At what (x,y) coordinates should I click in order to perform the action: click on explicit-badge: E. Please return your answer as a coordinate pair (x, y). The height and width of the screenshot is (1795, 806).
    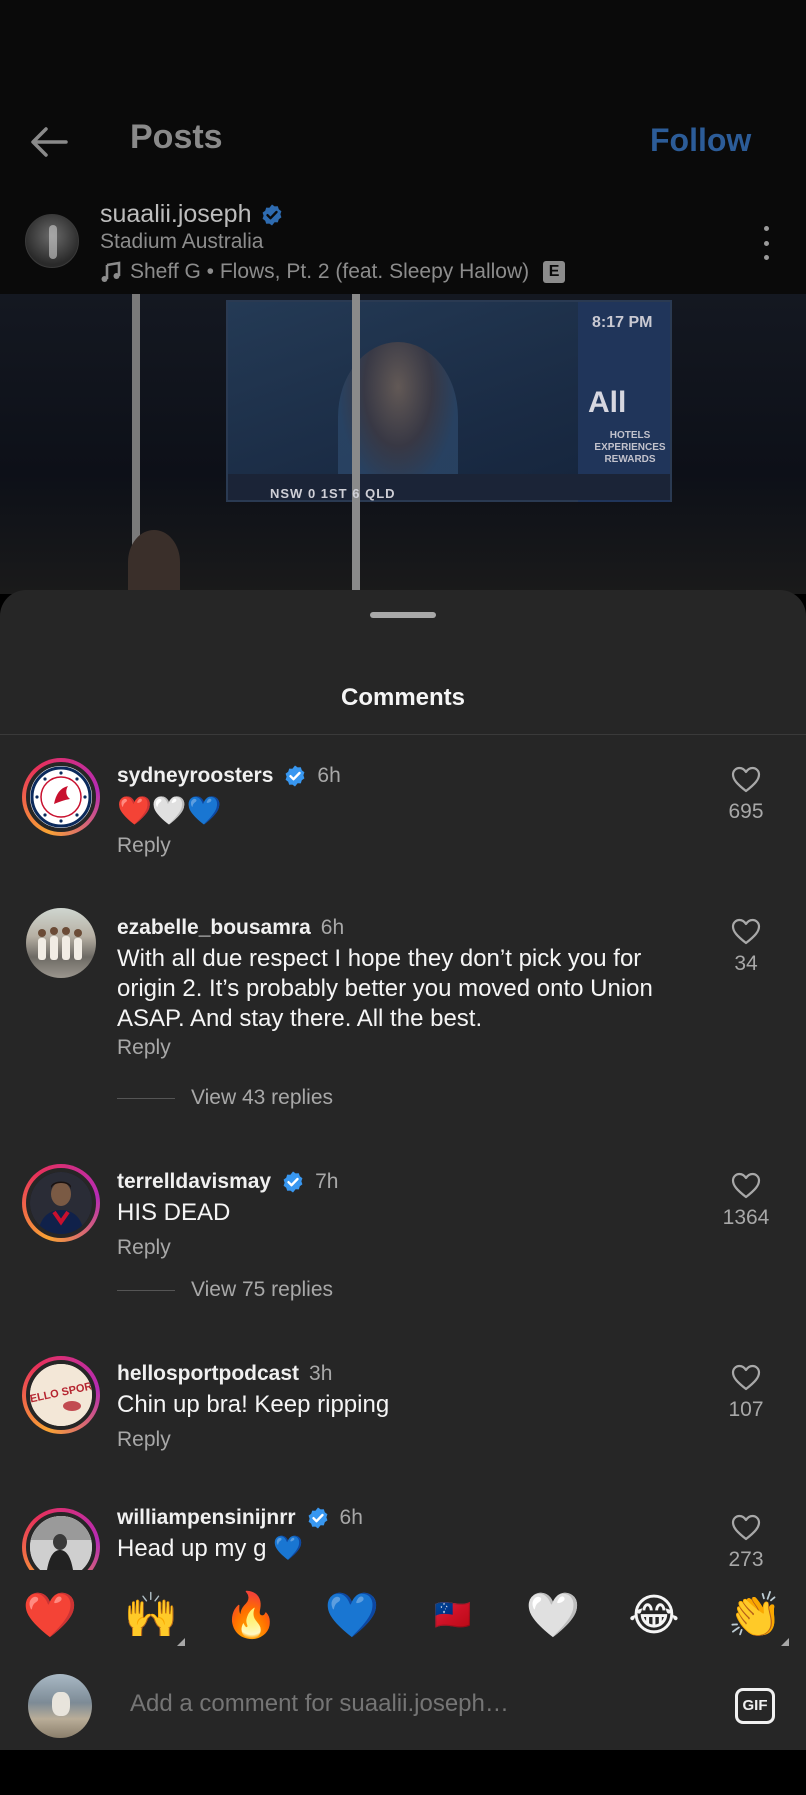
    Looking at the image, I should click on (554, 272).